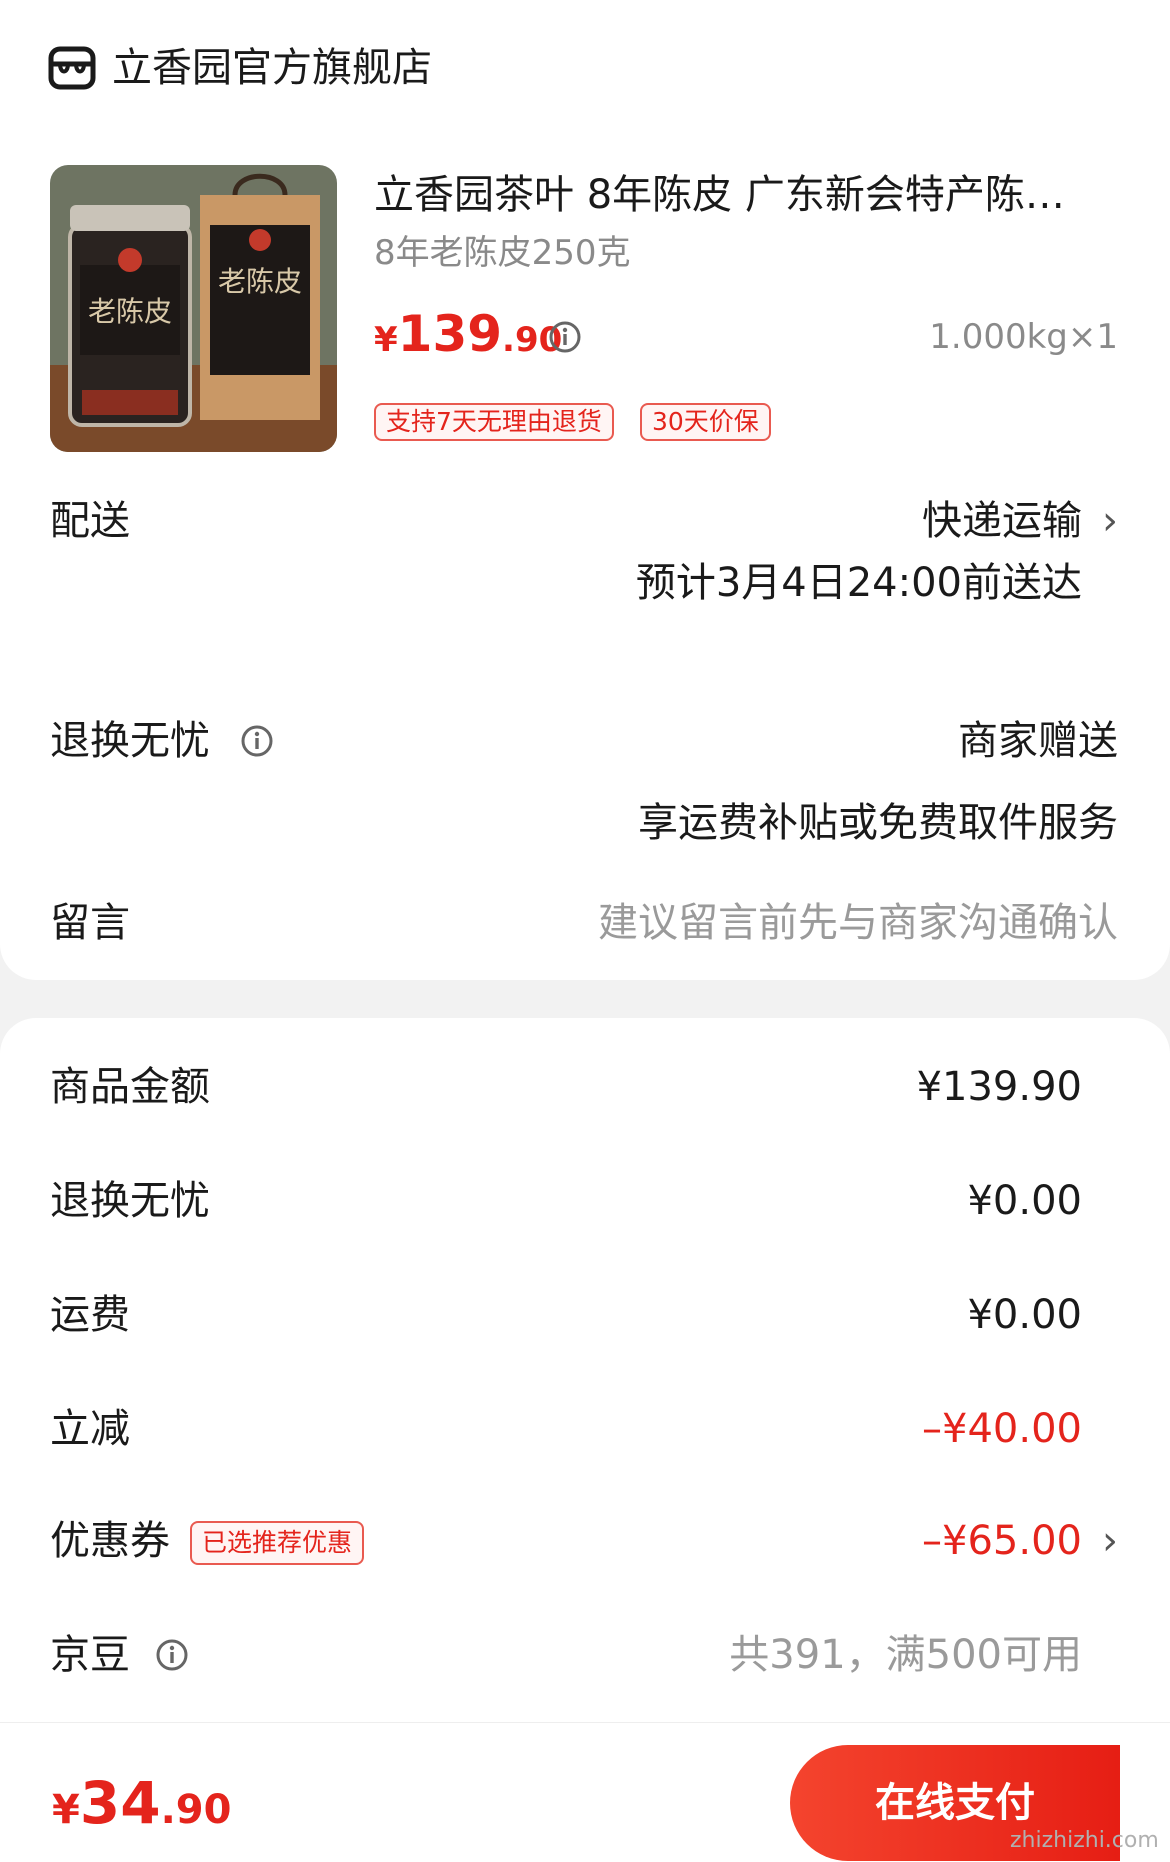 The width and height of the screenshot is (1170, 1862). Describe the element at coordinates (196, 1810) in the screenshot. I see `total-decimal: .90` at that location.